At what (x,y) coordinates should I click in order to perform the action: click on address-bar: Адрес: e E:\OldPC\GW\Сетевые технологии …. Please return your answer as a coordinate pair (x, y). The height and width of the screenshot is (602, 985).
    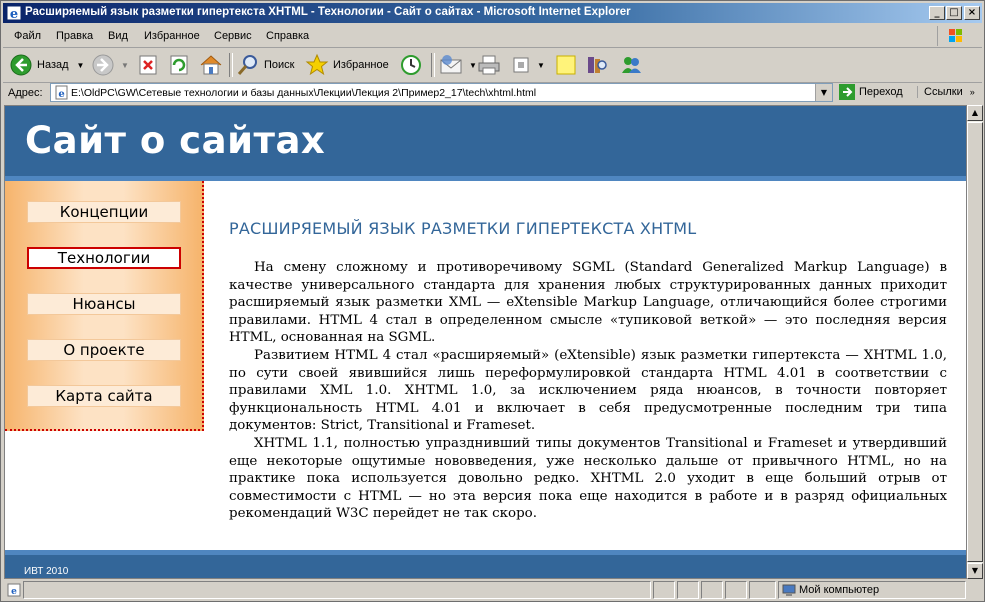
    Looking at the image, I should click on (492, 93).